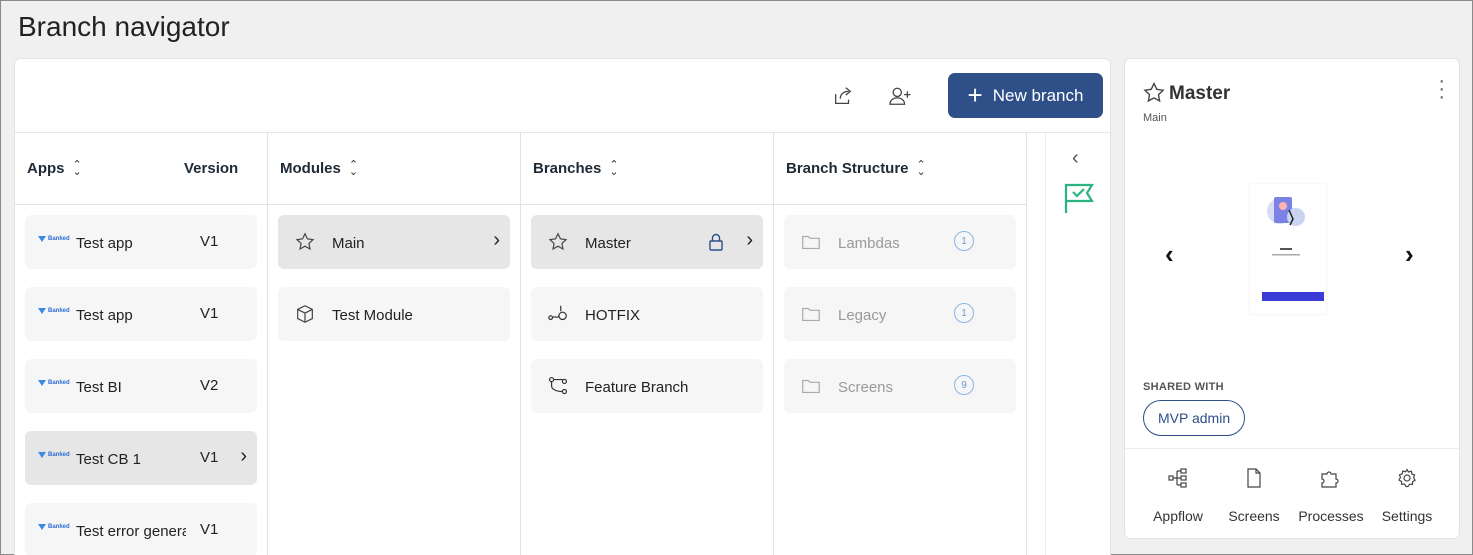 The image size is (1473, 555). Describe the element at coordinates (1288, 249) in the screenshot. I see `screen-preview` at that location.